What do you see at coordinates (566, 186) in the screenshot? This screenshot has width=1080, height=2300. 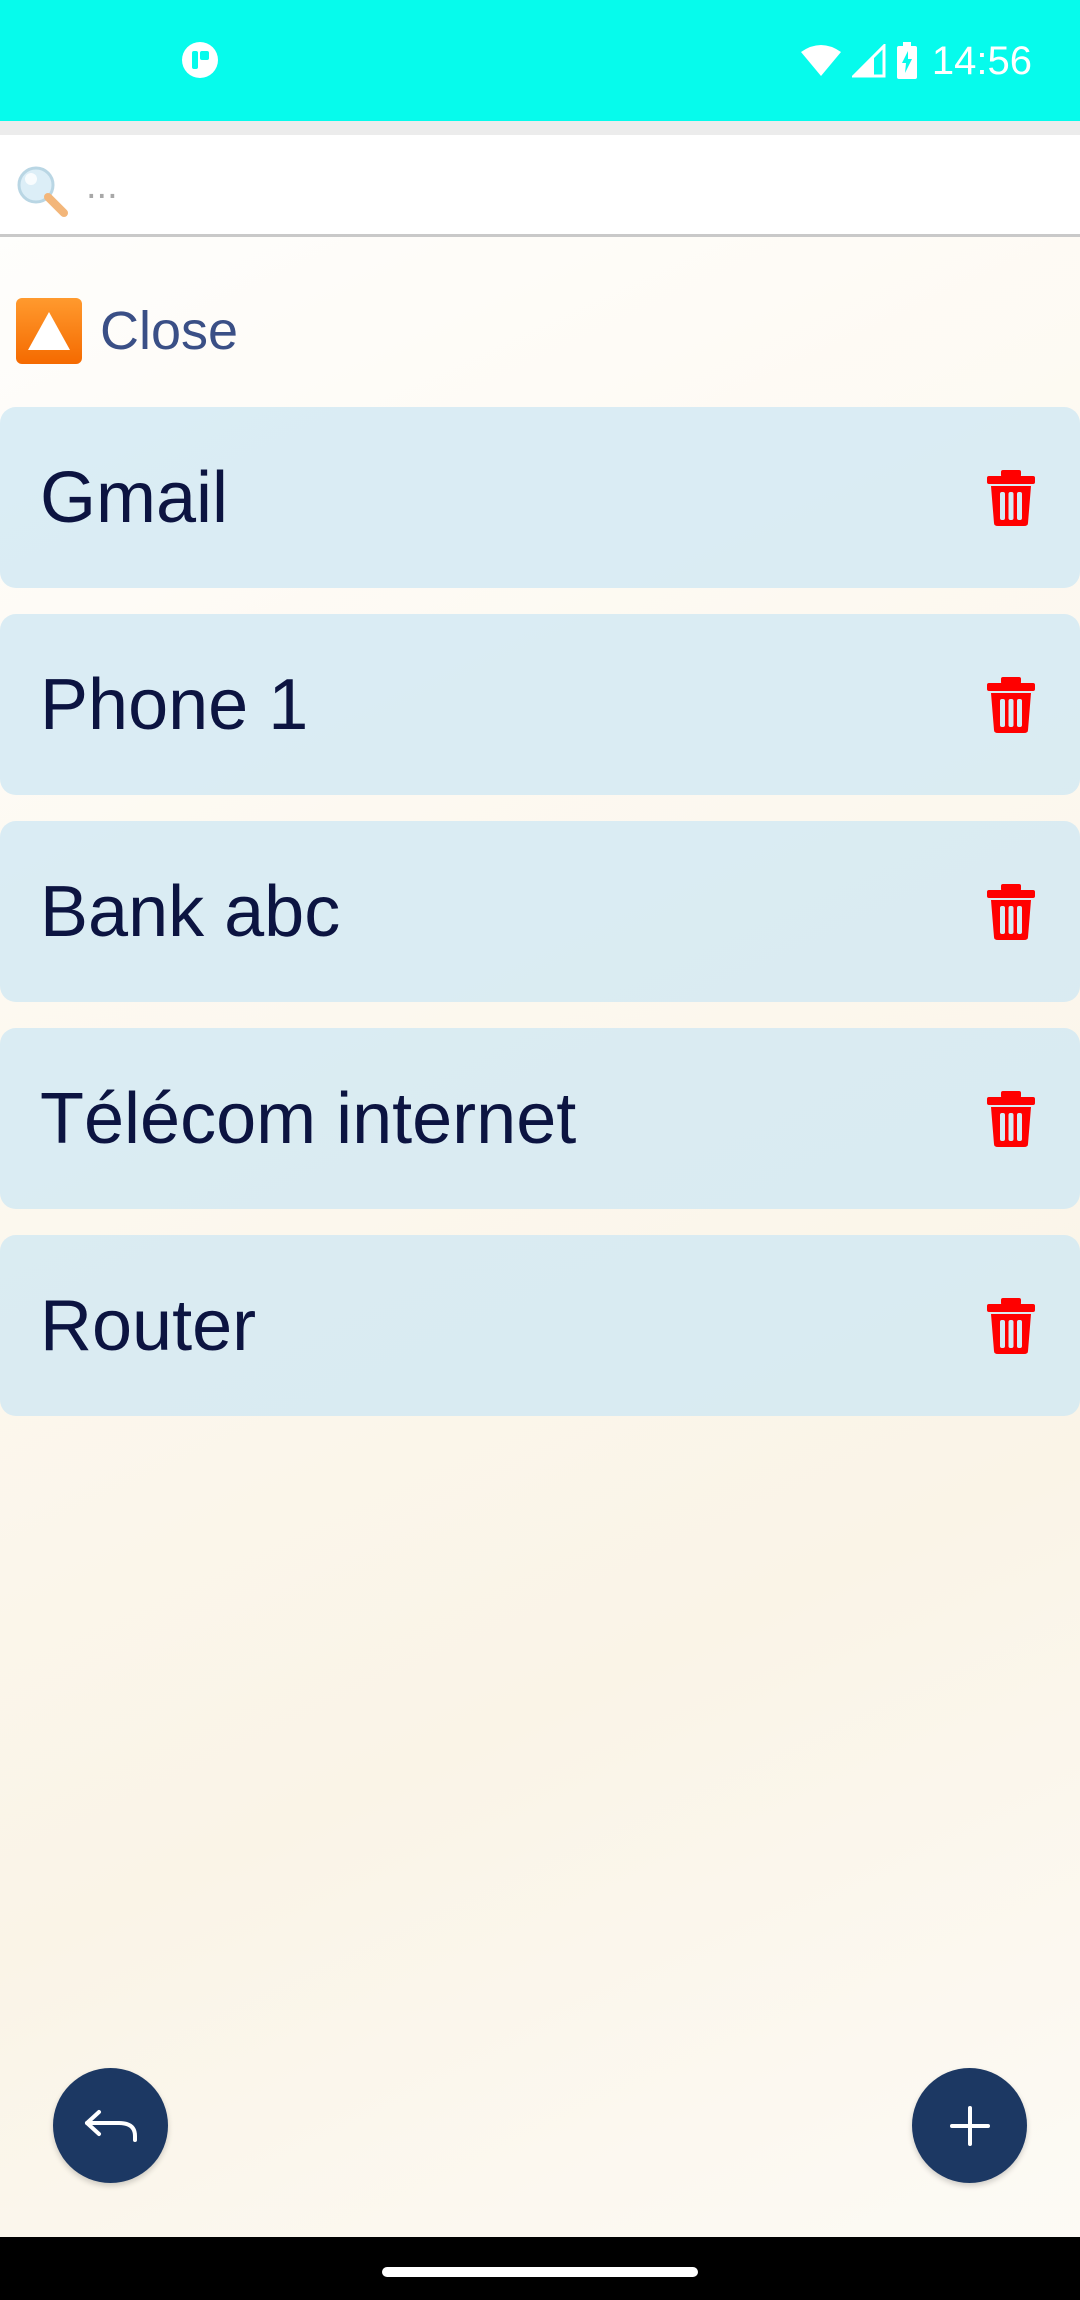 I see `search-input` at bounding box center [566, 186].